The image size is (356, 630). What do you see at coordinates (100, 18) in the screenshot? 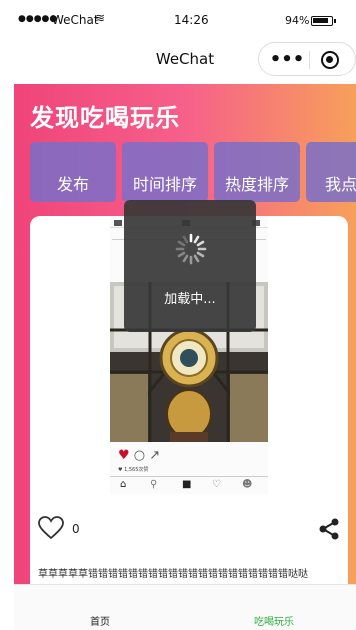
I see `wifi-icon: ≋` at bounding box center [100, 18].